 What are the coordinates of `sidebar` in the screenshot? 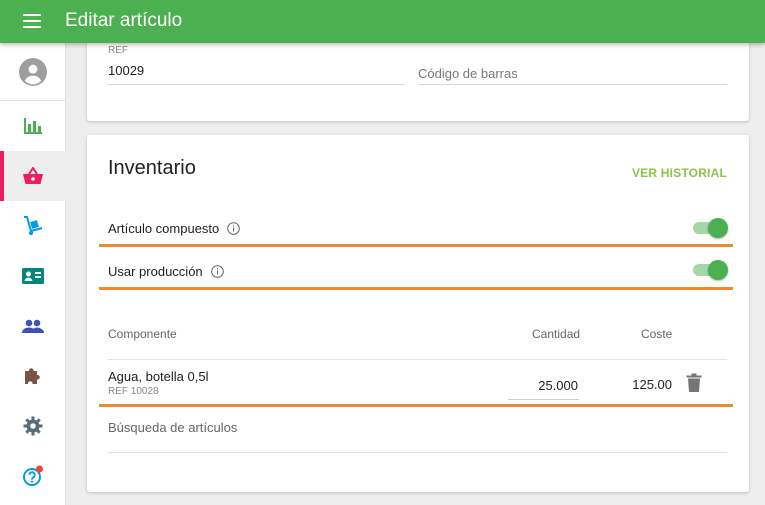 It's located at (33, 274).